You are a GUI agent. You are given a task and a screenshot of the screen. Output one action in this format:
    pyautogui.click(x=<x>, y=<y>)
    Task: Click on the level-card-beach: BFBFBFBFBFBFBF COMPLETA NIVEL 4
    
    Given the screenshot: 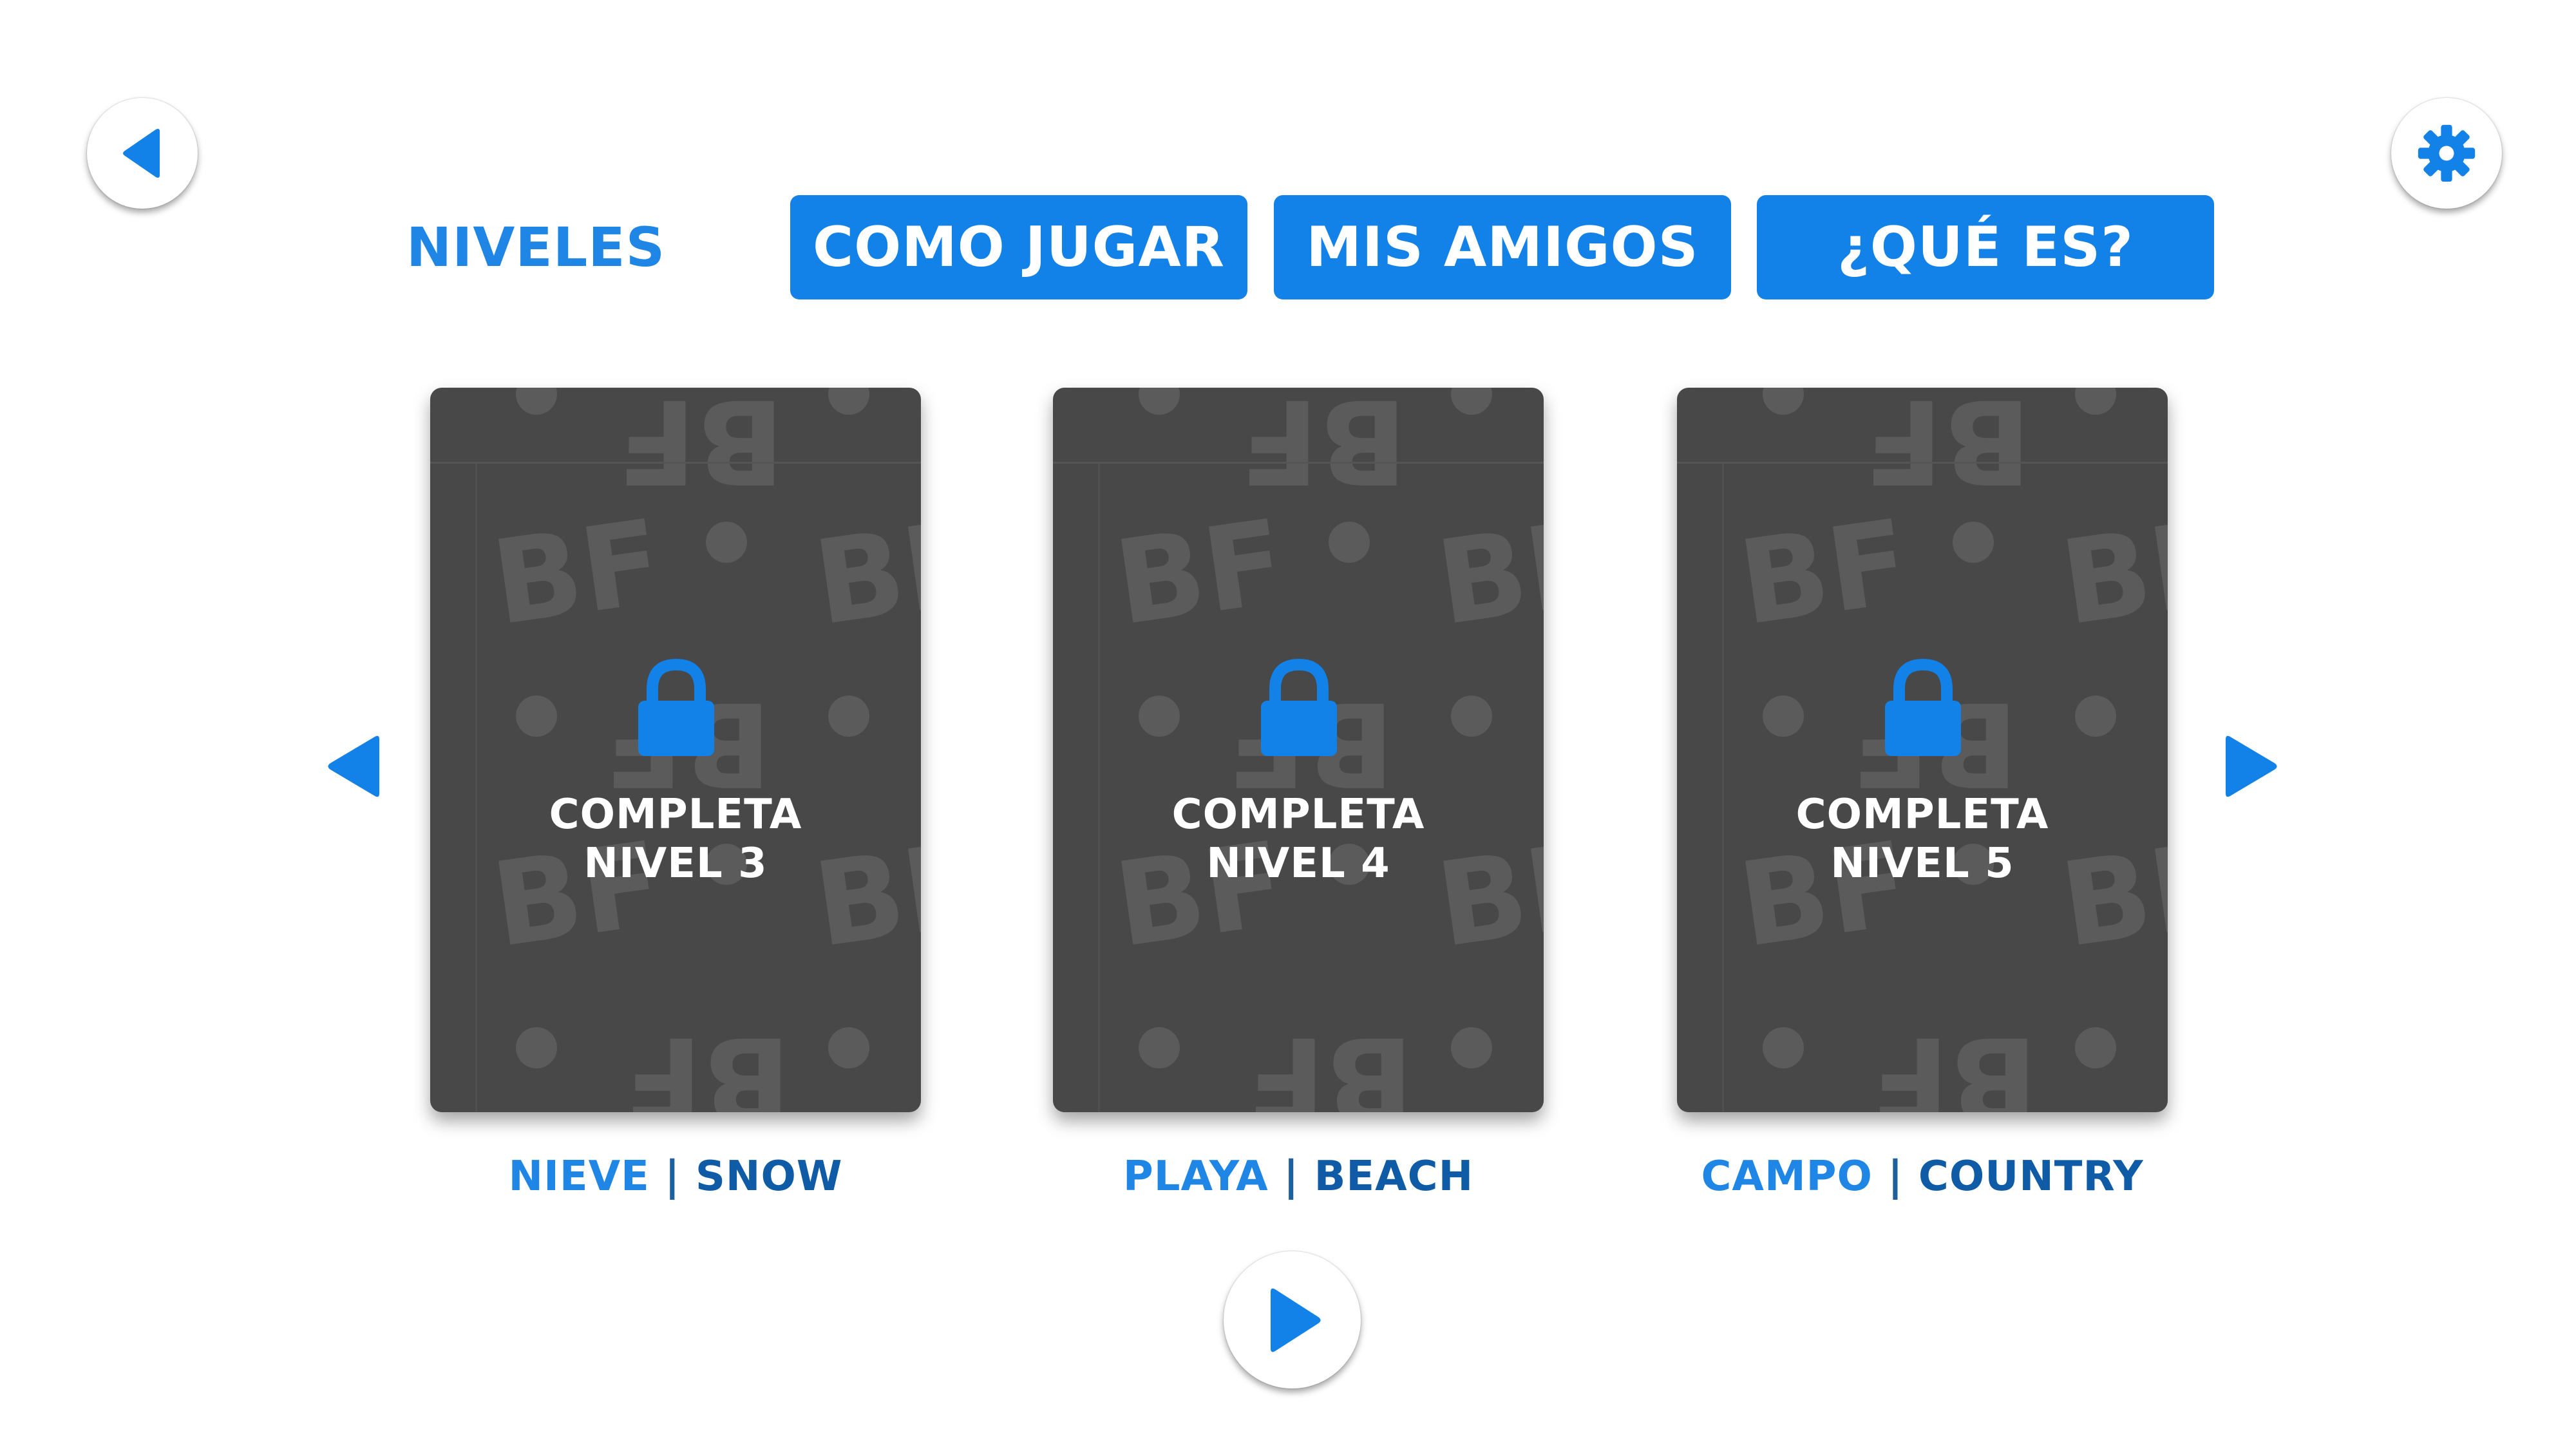 What is the action you would take?
    pyautogui.click(x=1298, y=750)
    